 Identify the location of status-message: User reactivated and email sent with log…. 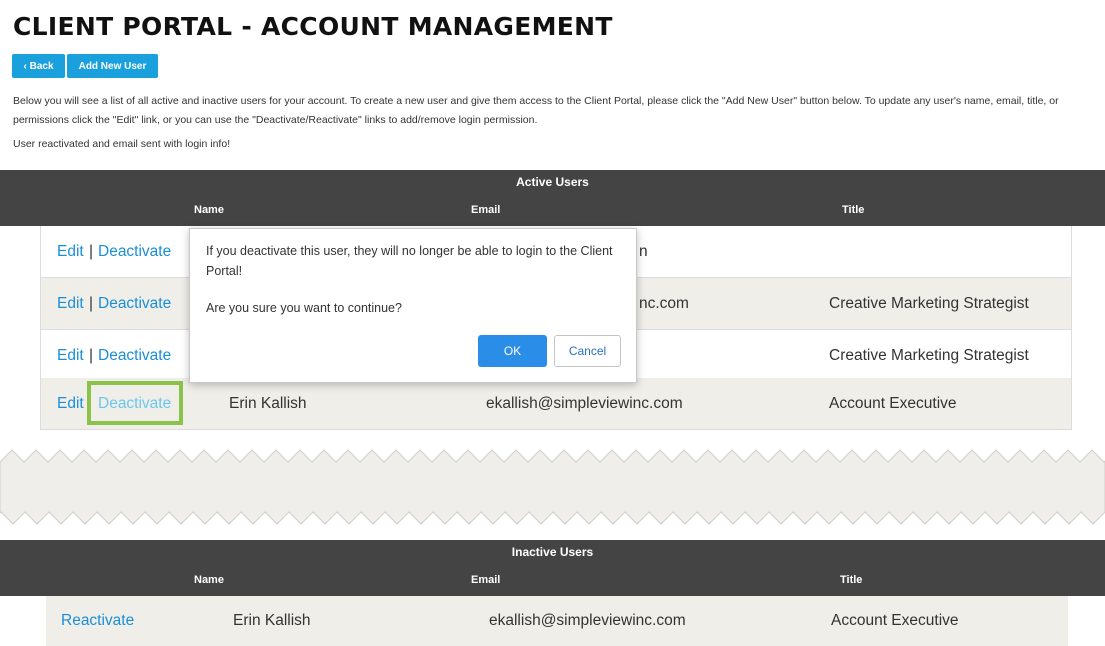
(122, 144).